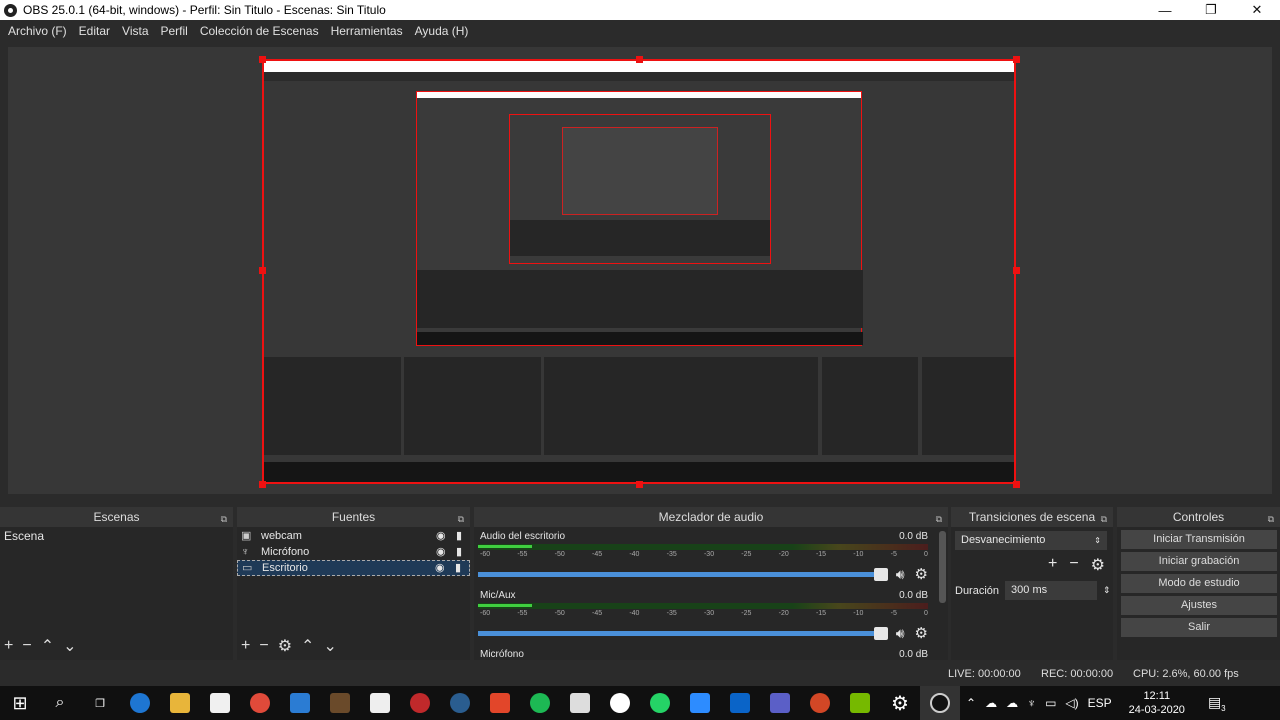  I want to click on spin-arrows-icon: ⇕, so click(1107, 590).